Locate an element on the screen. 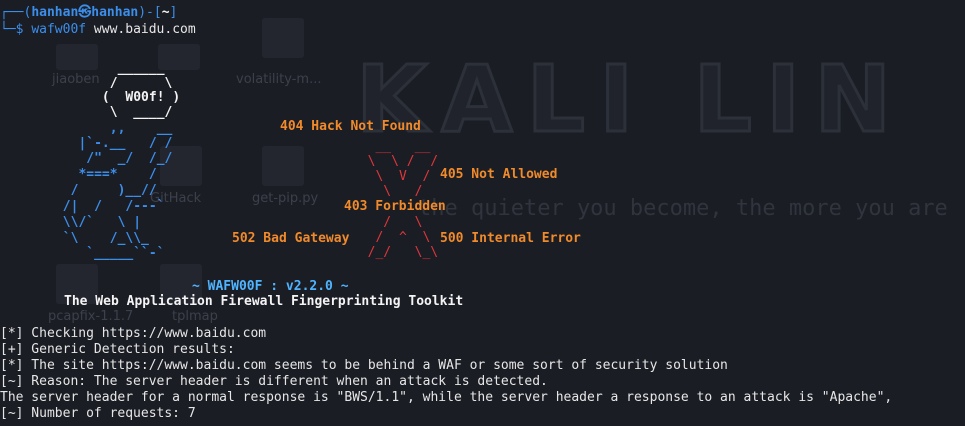 The width and height of the screenshot is (965, 426). code-403-label: 403 Forbidden is located at coordinates (395, 206).